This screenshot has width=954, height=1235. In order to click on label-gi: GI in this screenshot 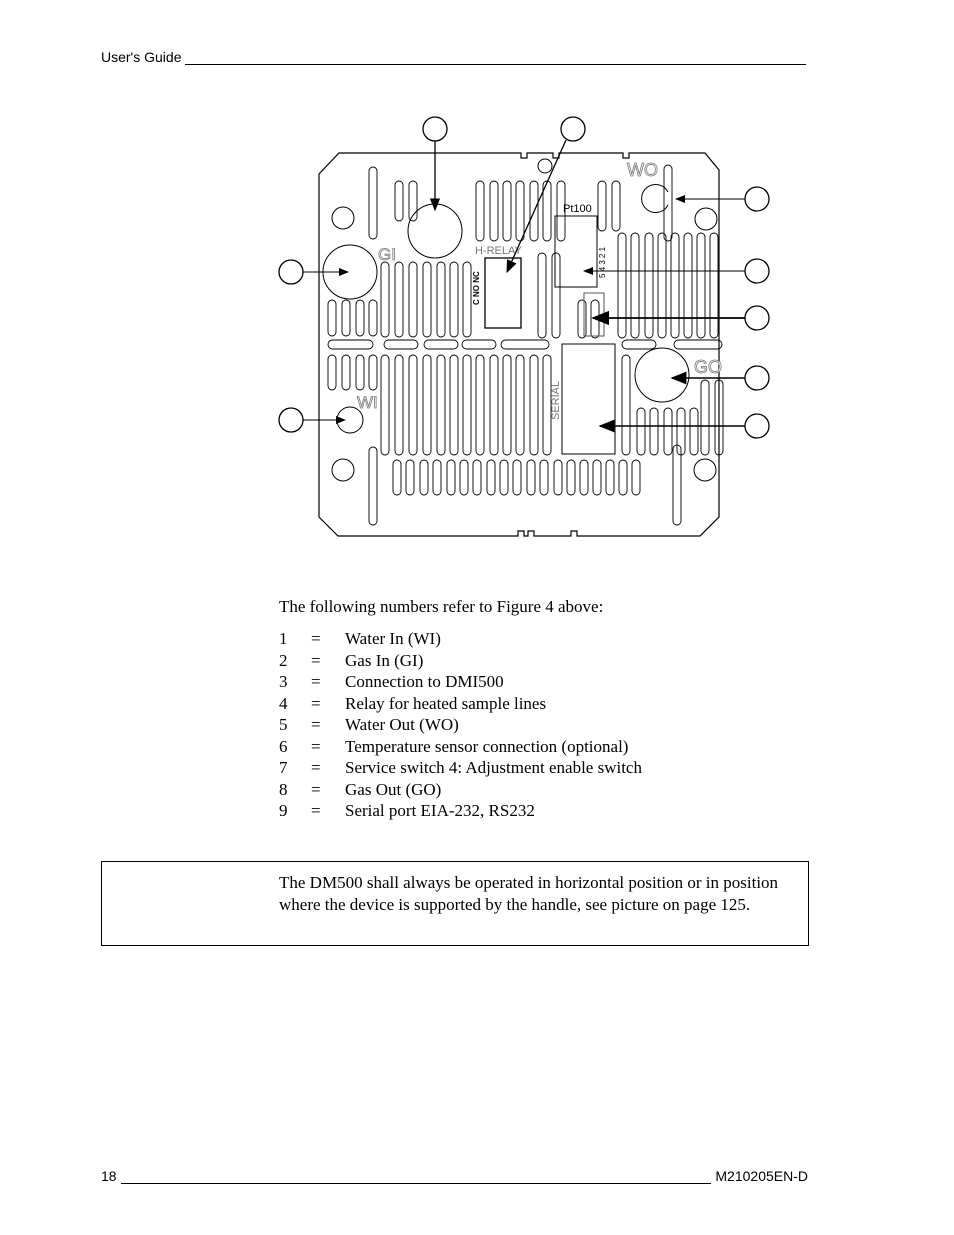, I will do `click(387, 254)`.